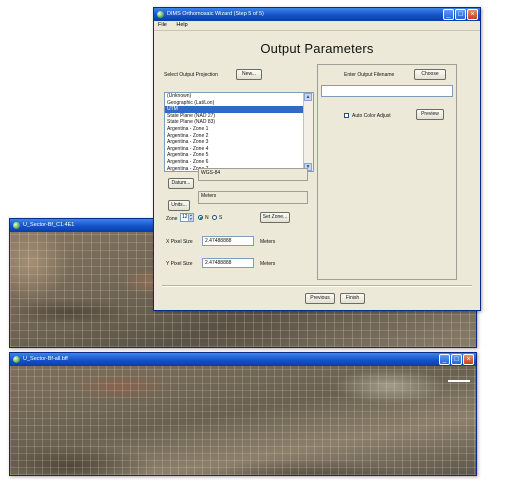 This screenshot has height=483, width=516. What do you see at coordinates (430, 114) in the screenshot?
I see `preview-button: Preview` at bounding box center [430, 114].